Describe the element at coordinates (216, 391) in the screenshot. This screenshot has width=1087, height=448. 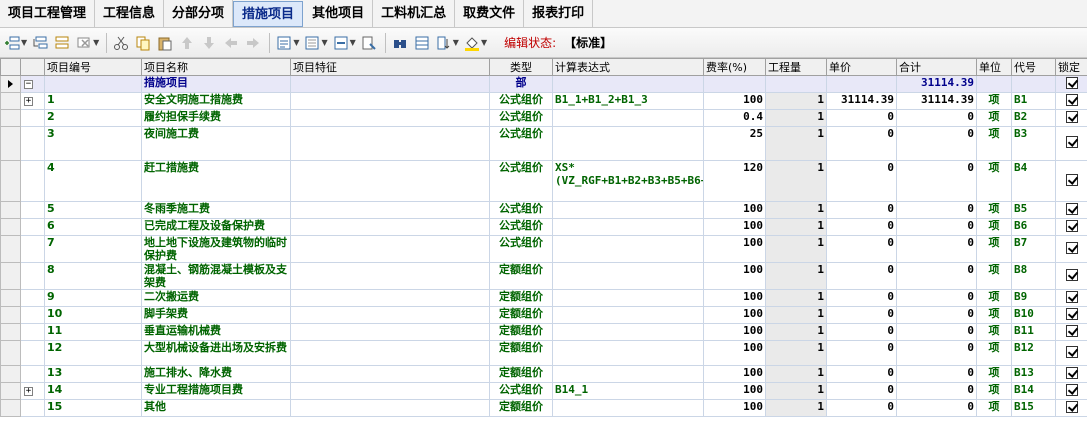
I see `cell-name: 专业工程措施项目费` at that location.